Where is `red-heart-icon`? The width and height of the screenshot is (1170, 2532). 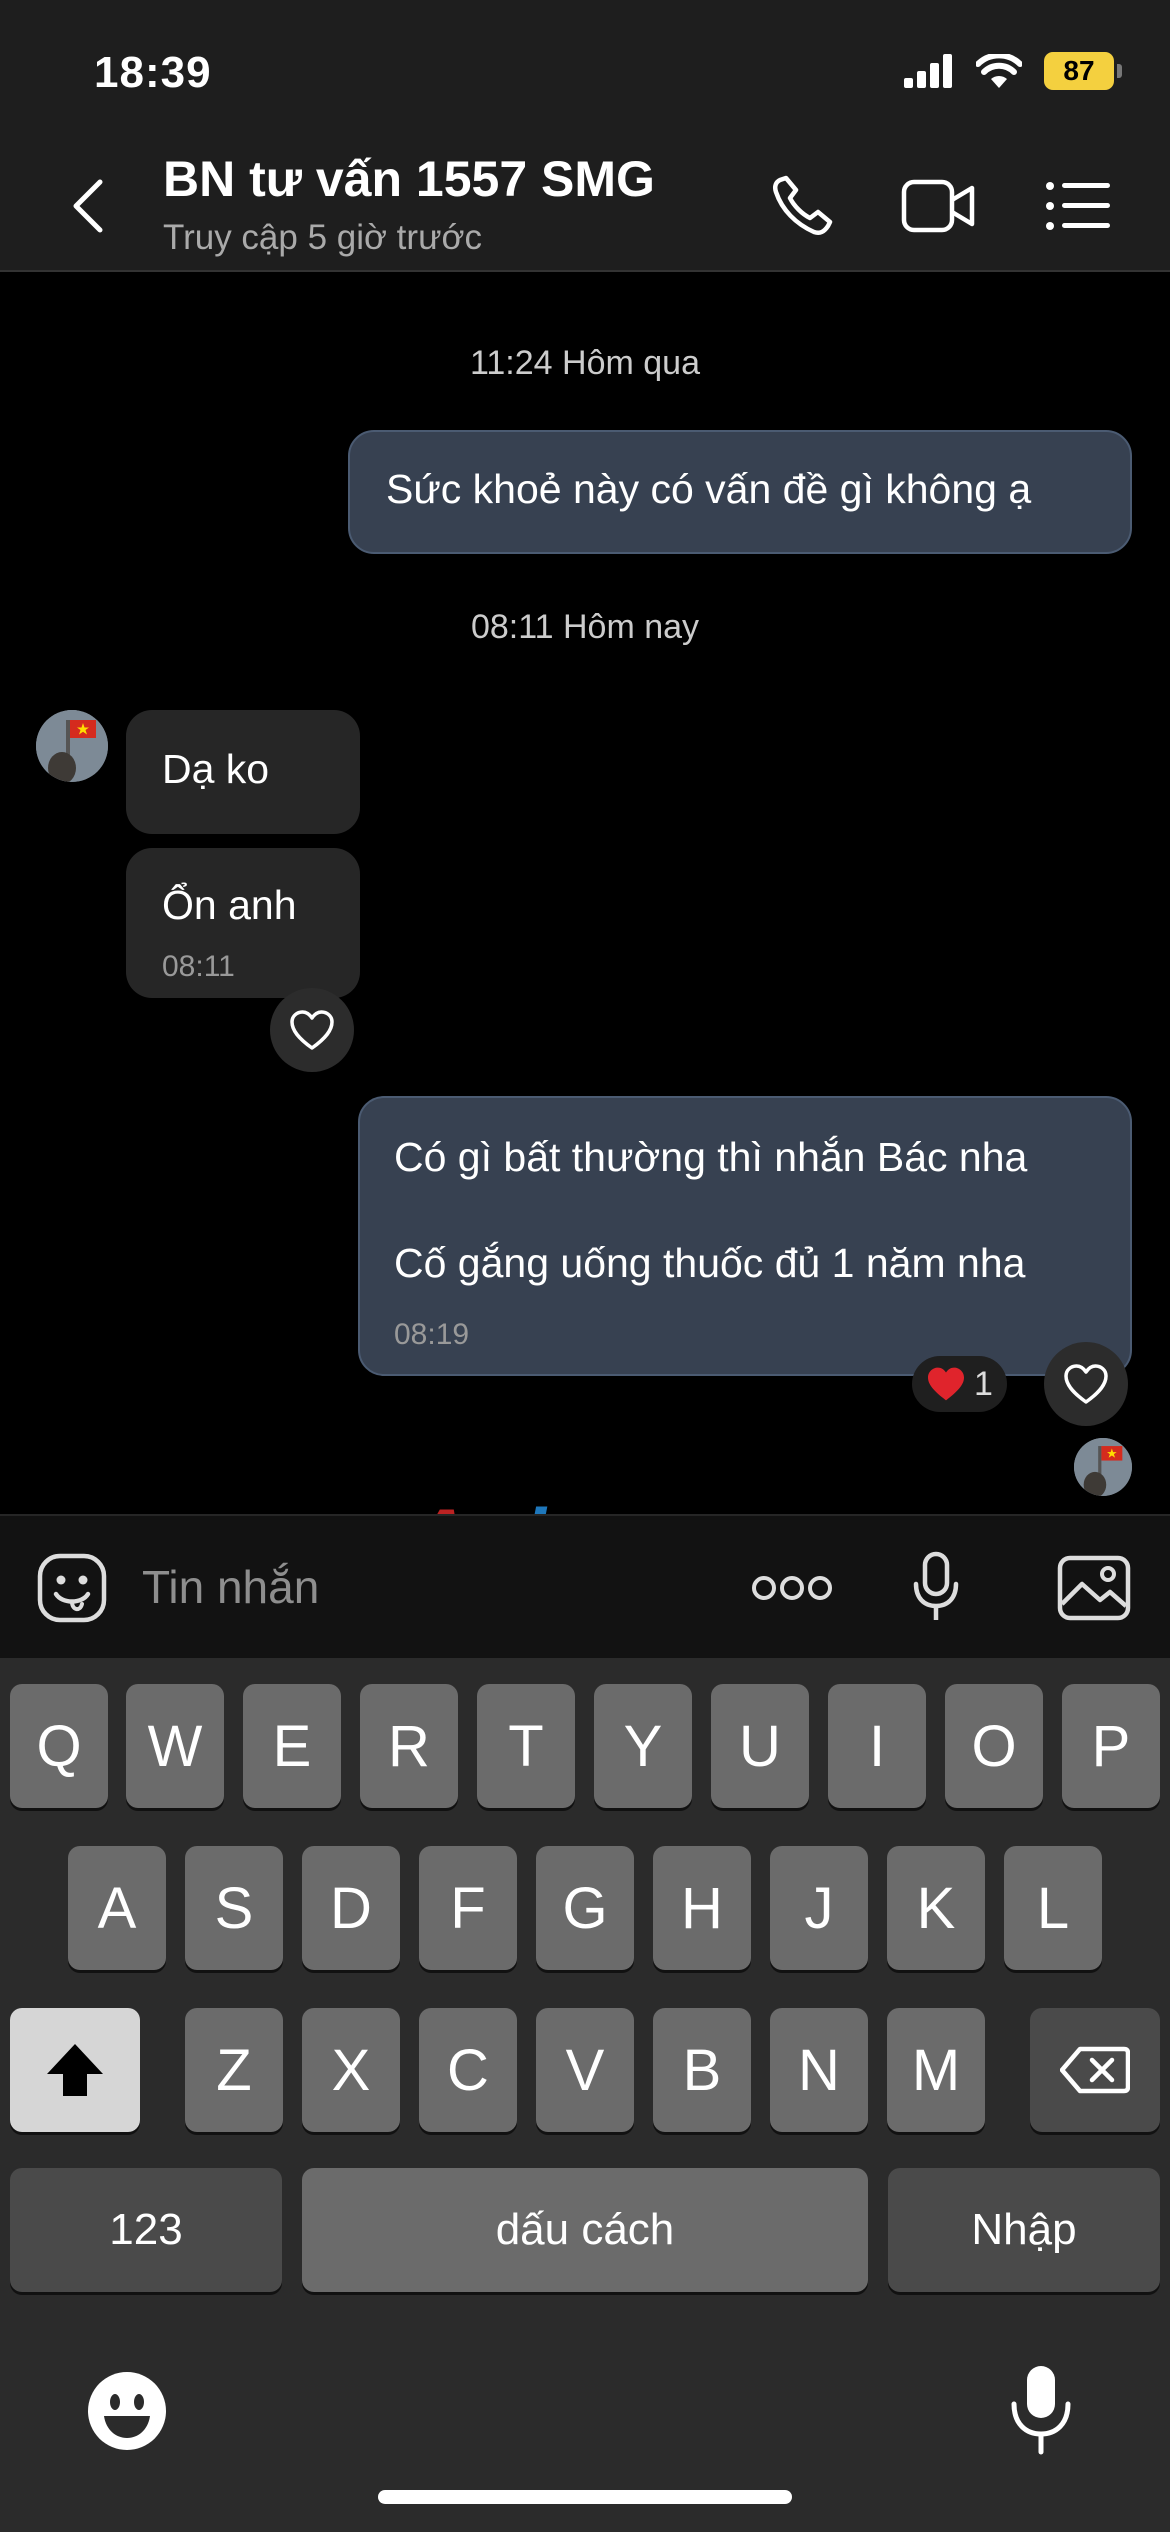 red-heart-icon is located at coordinates (946, 1384).